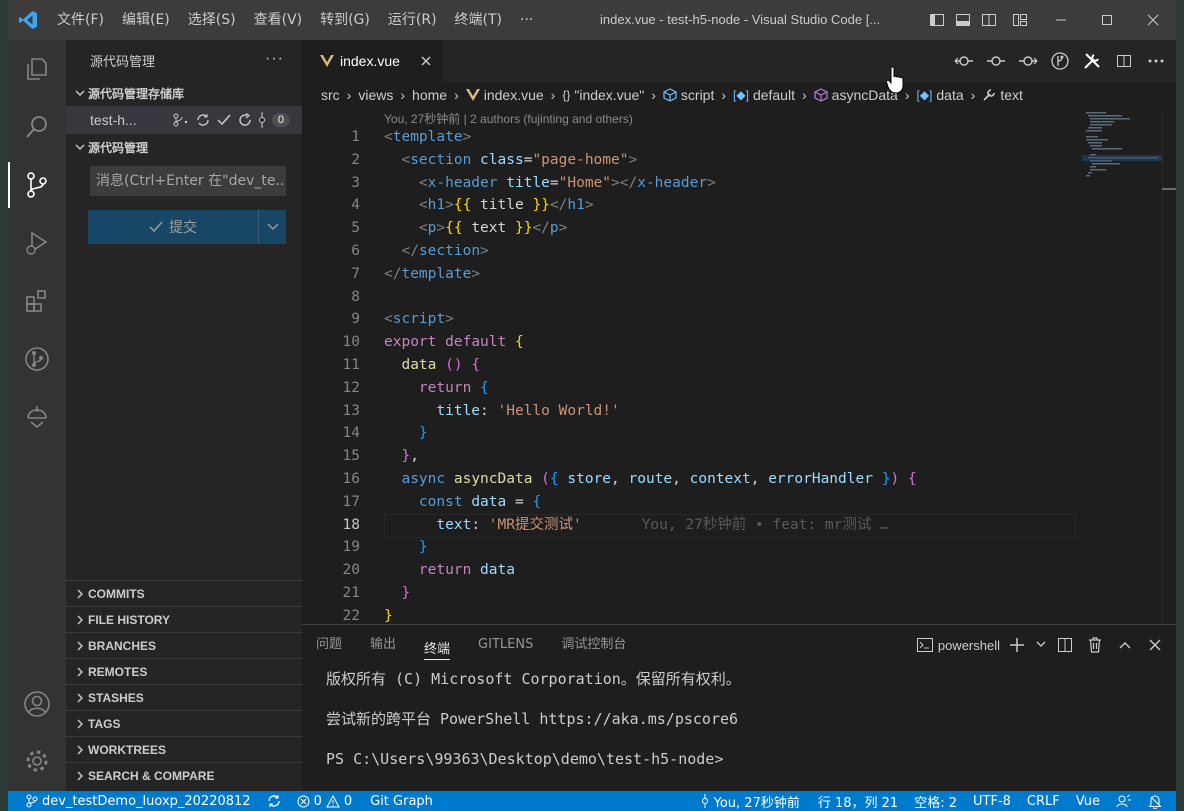 The height and width of the screenshot is (811, 1184). Describe the element at coordinates (750, 801) in the screenshot. I see `status-blame: You, 27秒钟前` at that location.